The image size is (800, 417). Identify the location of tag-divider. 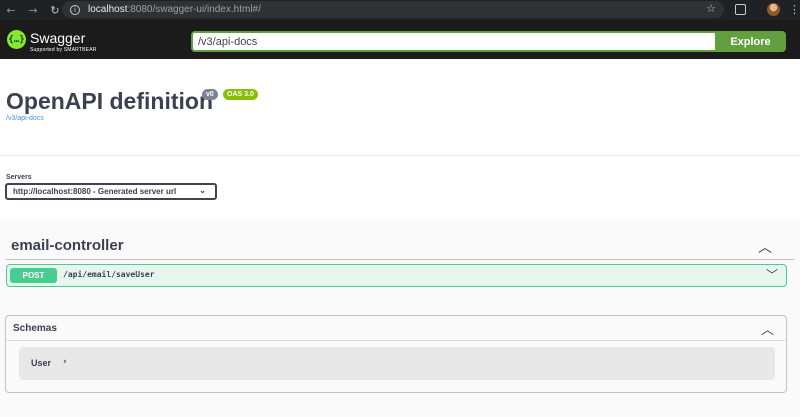
(400, 259).